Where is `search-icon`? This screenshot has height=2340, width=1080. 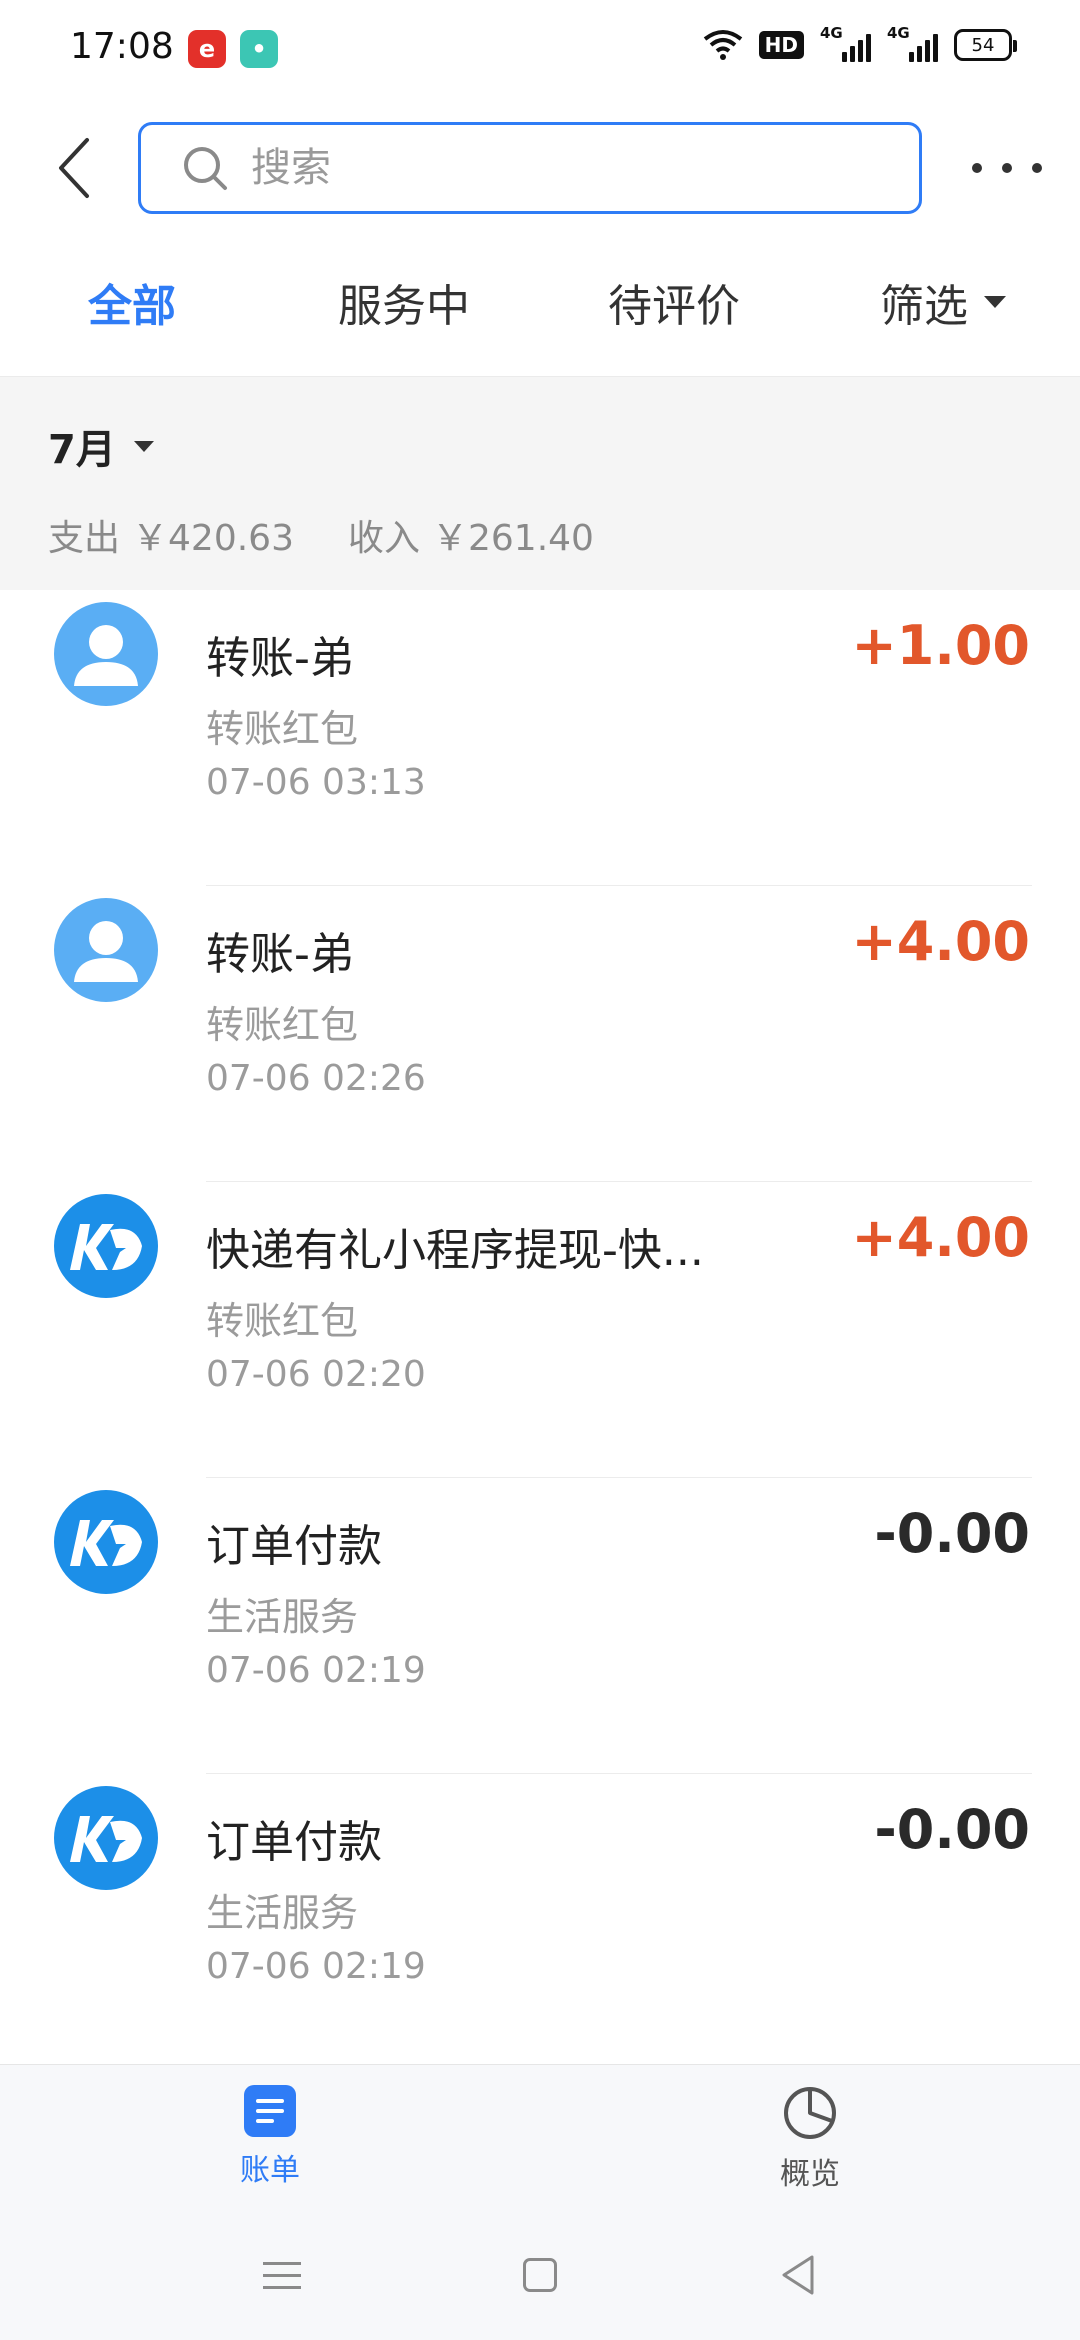
search-icon is located at coordinates (205, 168).